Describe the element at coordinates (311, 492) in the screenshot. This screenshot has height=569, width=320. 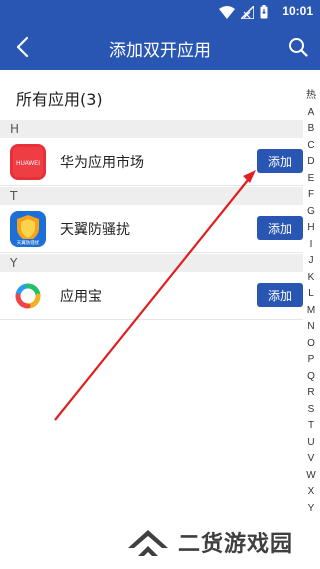
I see `index-letter: X` at that location.